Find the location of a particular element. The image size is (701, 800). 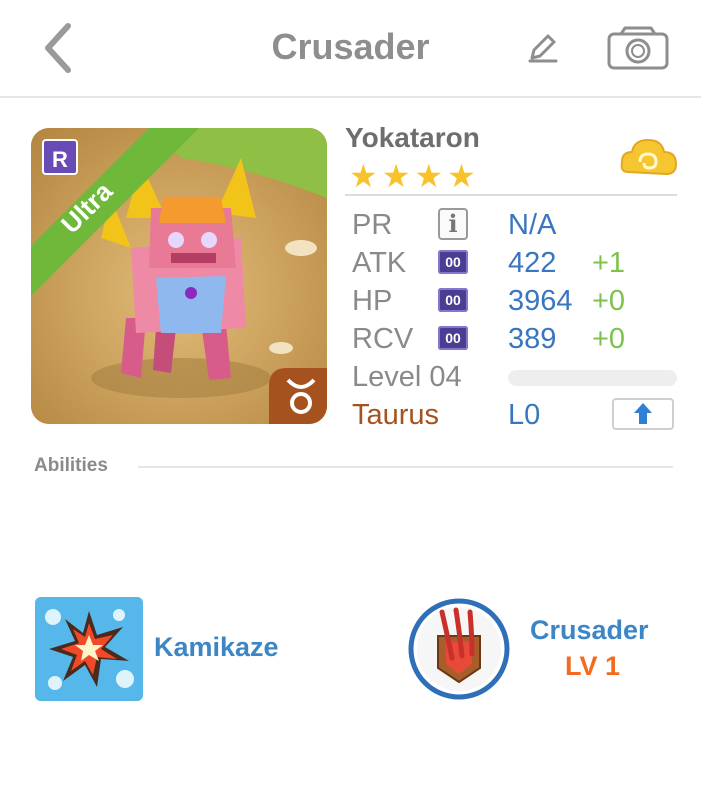

stat-row-atk: ATK 00 422 +1 is located at coordinates (517, 263).